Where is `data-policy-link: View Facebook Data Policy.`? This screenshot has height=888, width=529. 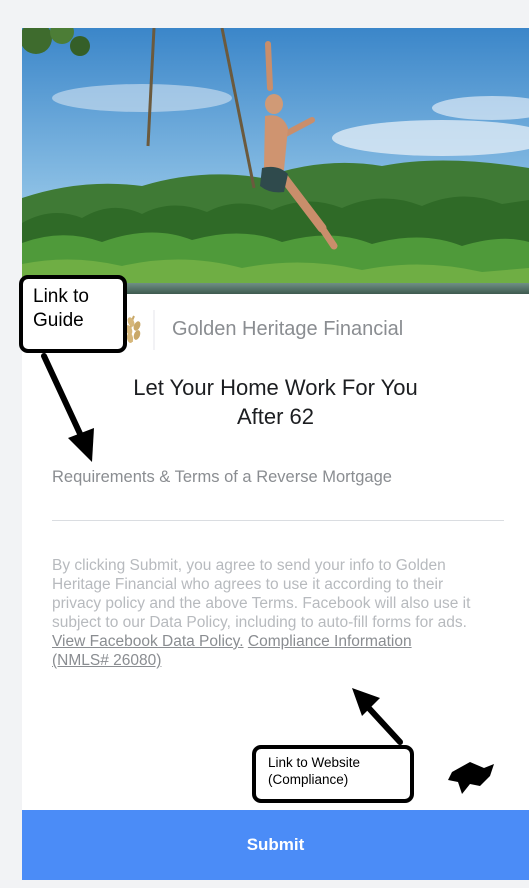 data-policy-link: View Facebook Data Policy. is located at coordinates (148, 641).